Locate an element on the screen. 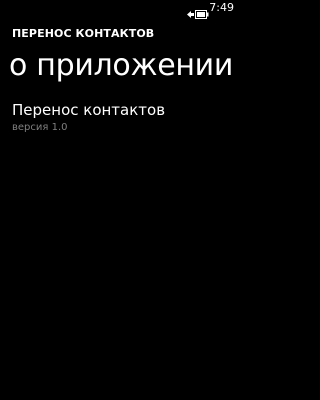 The width and height of the screenshot is (320, 400). battery-charging-icon is located at coordinates (198, 11).